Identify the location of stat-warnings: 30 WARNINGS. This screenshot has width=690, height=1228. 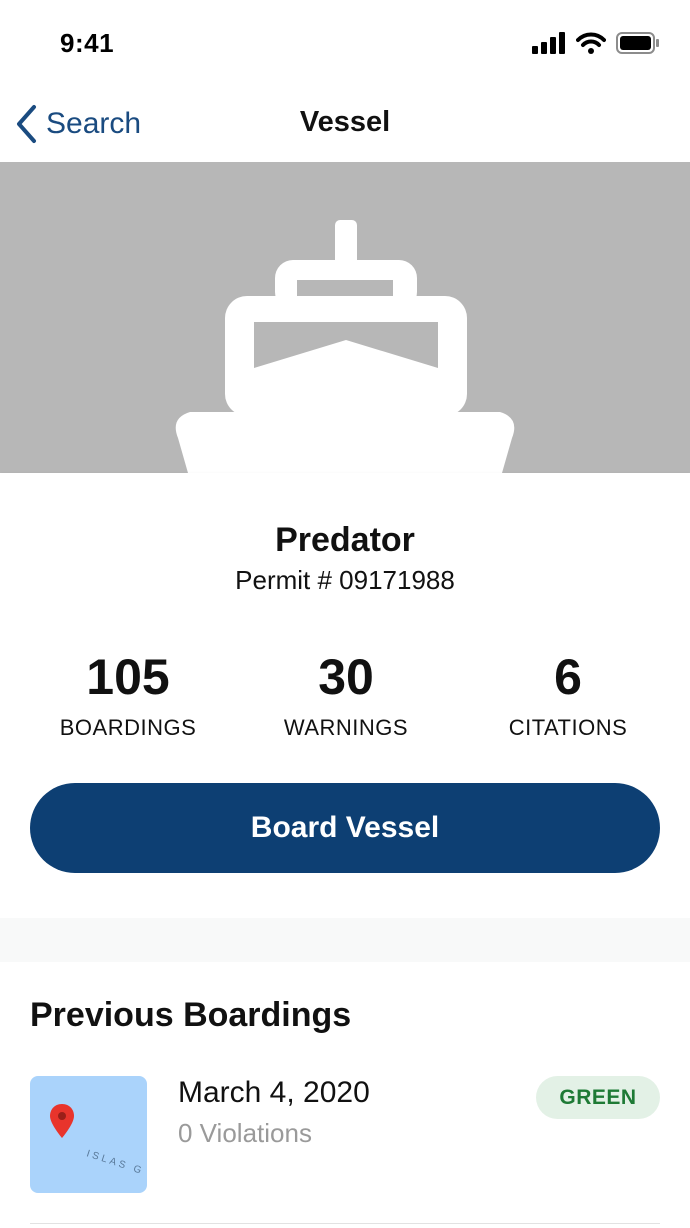
(346, 695).